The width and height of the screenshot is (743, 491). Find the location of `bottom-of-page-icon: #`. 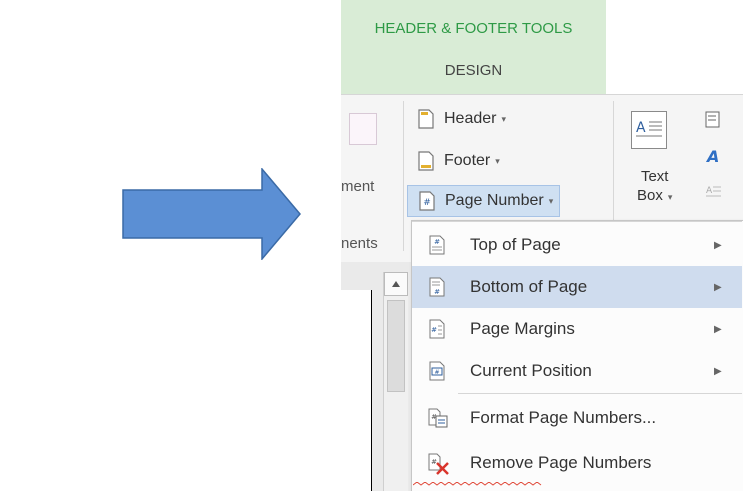

bottom-of-page-icon: # is located at coordinates (437, 287).